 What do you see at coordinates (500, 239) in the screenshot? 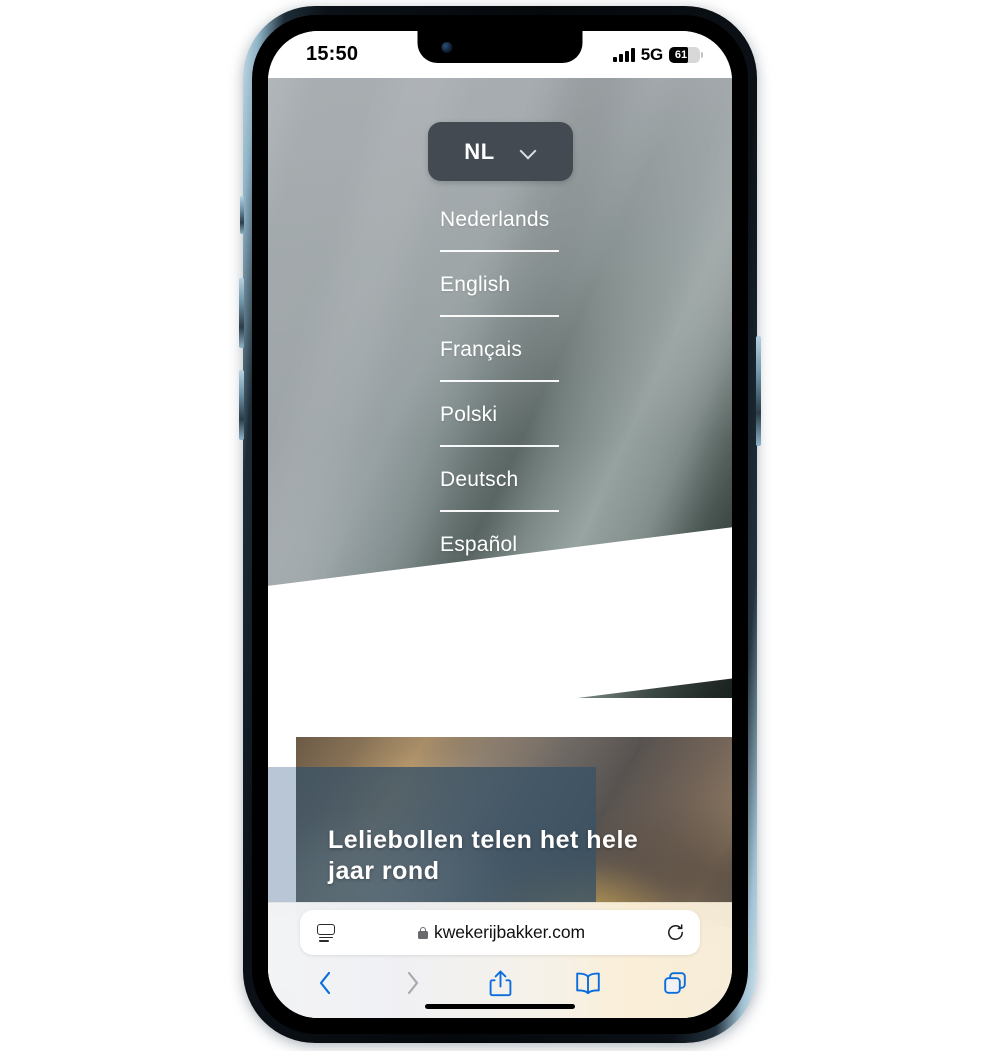
I see `language-option-nederlands: Nederlands` at bounding box center [500, 239].